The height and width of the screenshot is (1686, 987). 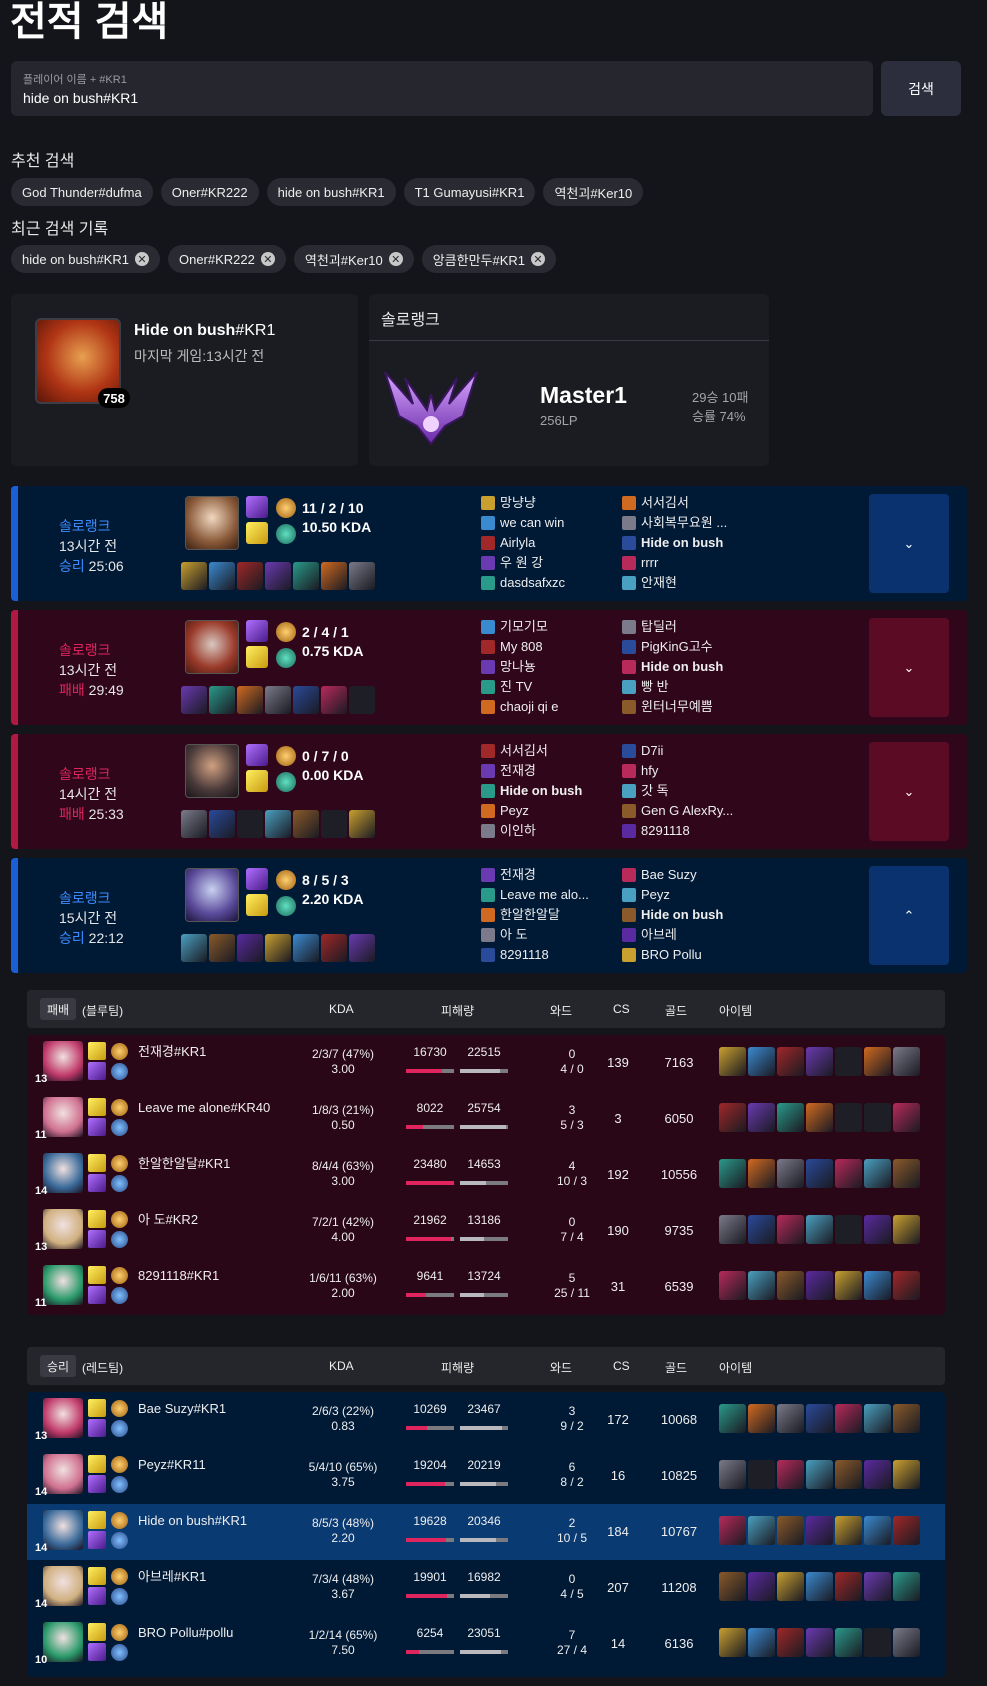 What do you see at coordinates (213, 1220) in the screenshot?
I see `player-name: 아 도#KR2` at bounding box center [213, 1220].